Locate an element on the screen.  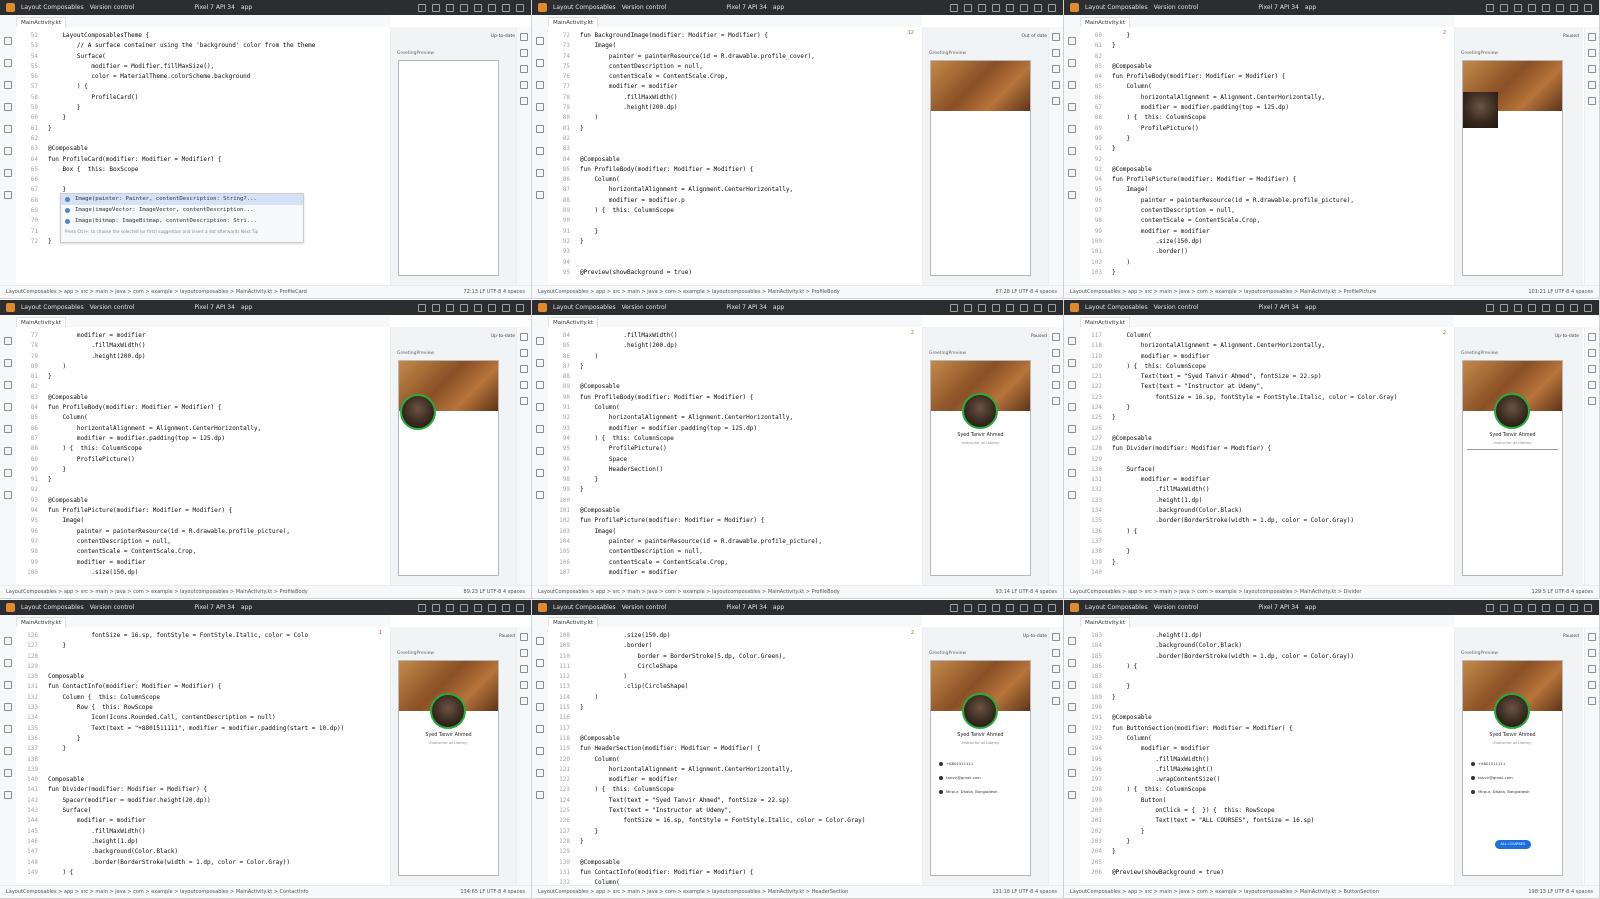
inspection-count: 1 is located at coordinates (380, 633).